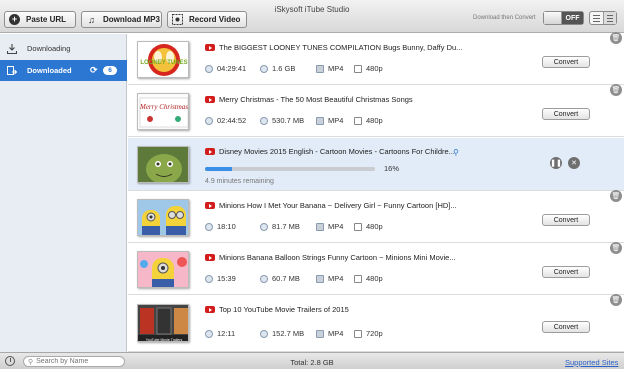 This screenshot has width=624, height=369. I want to click on sidebar-item-downloaded: Downloaded ⟳ 6, so click(63, 70).